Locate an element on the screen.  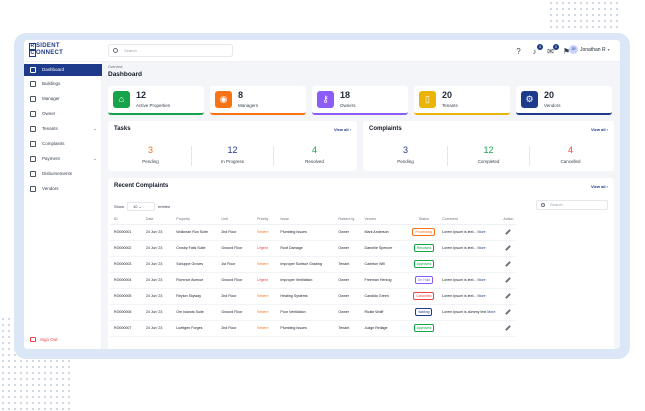
user-menu: JR Jonathan R ▾ is located at coordinates (589, 49).